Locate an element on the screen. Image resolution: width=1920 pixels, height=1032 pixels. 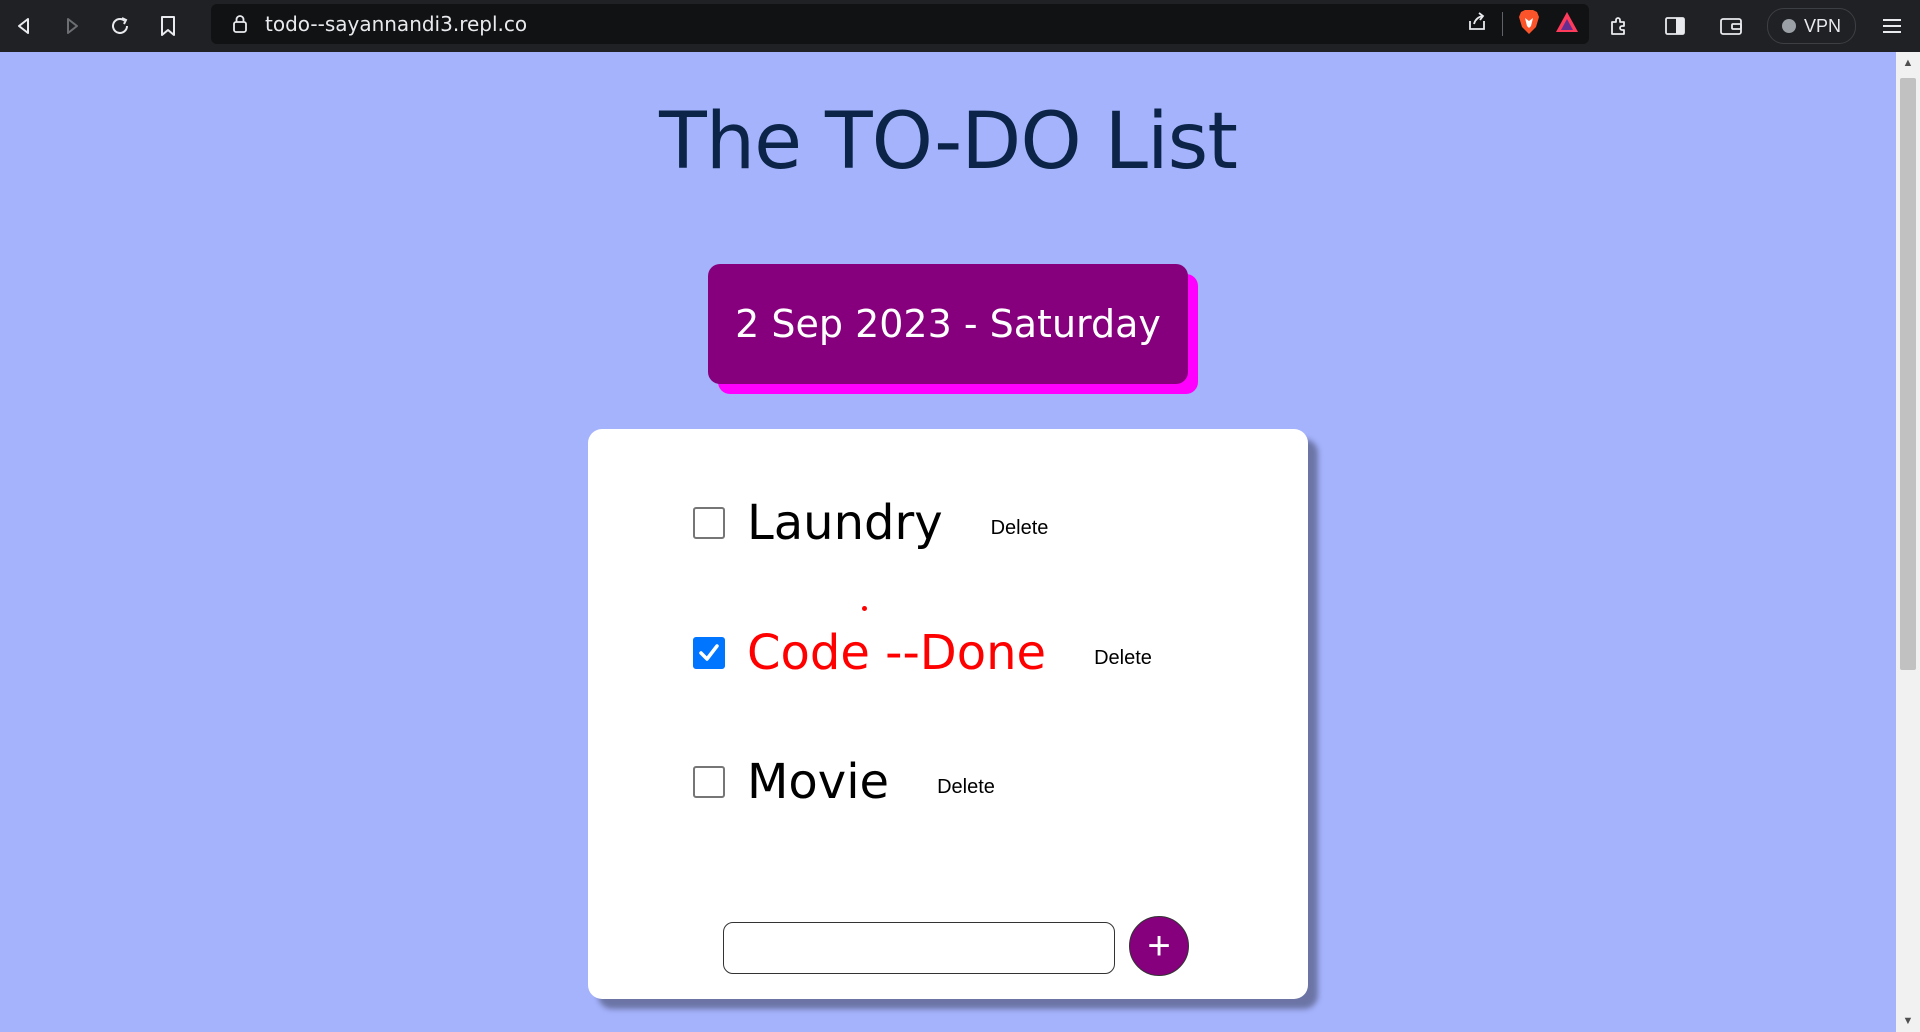
vertical-scrollbar: ▲ ▼ is located at coordinates (1908, 542).